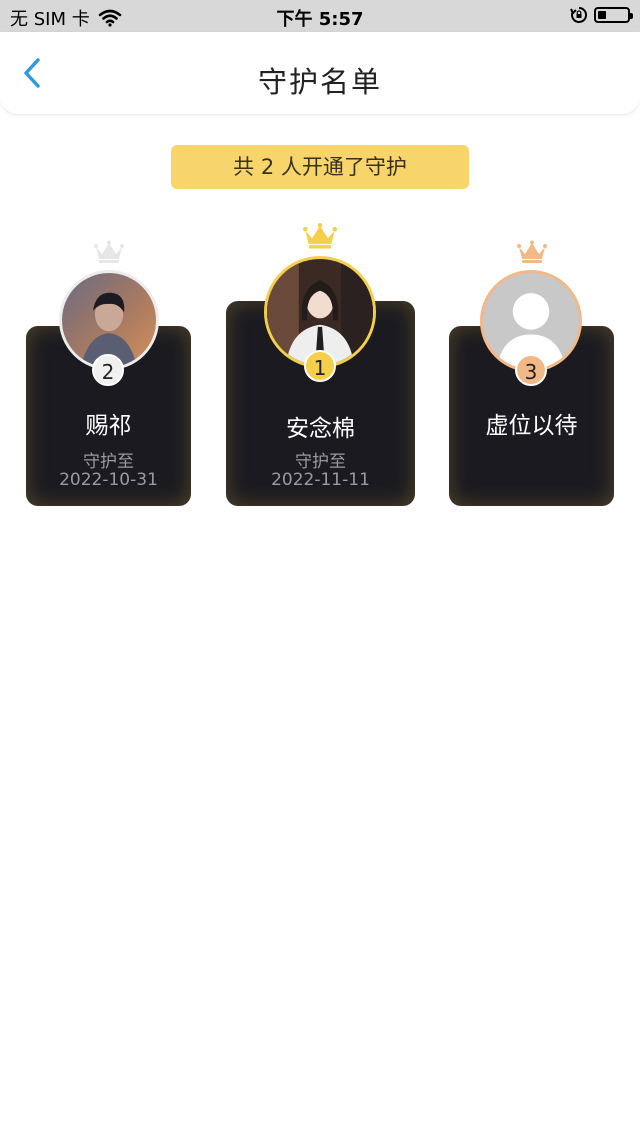 The image size is (640, 1138). What do you see at coordinates (108, 480) in the screenshot?
I see `guard-until-date: 2022-10-31` at bounding box center [108, 480].